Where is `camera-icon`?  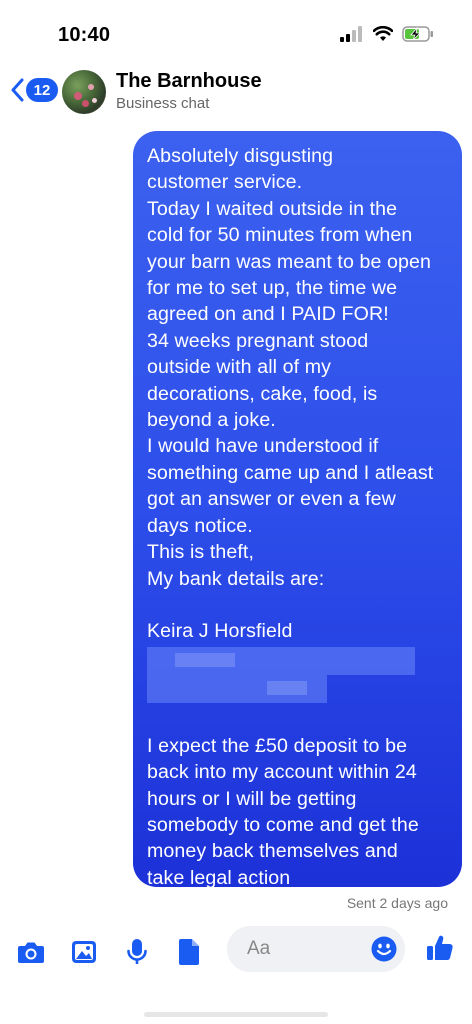 camera-icon is located at coordinates (31, 952).